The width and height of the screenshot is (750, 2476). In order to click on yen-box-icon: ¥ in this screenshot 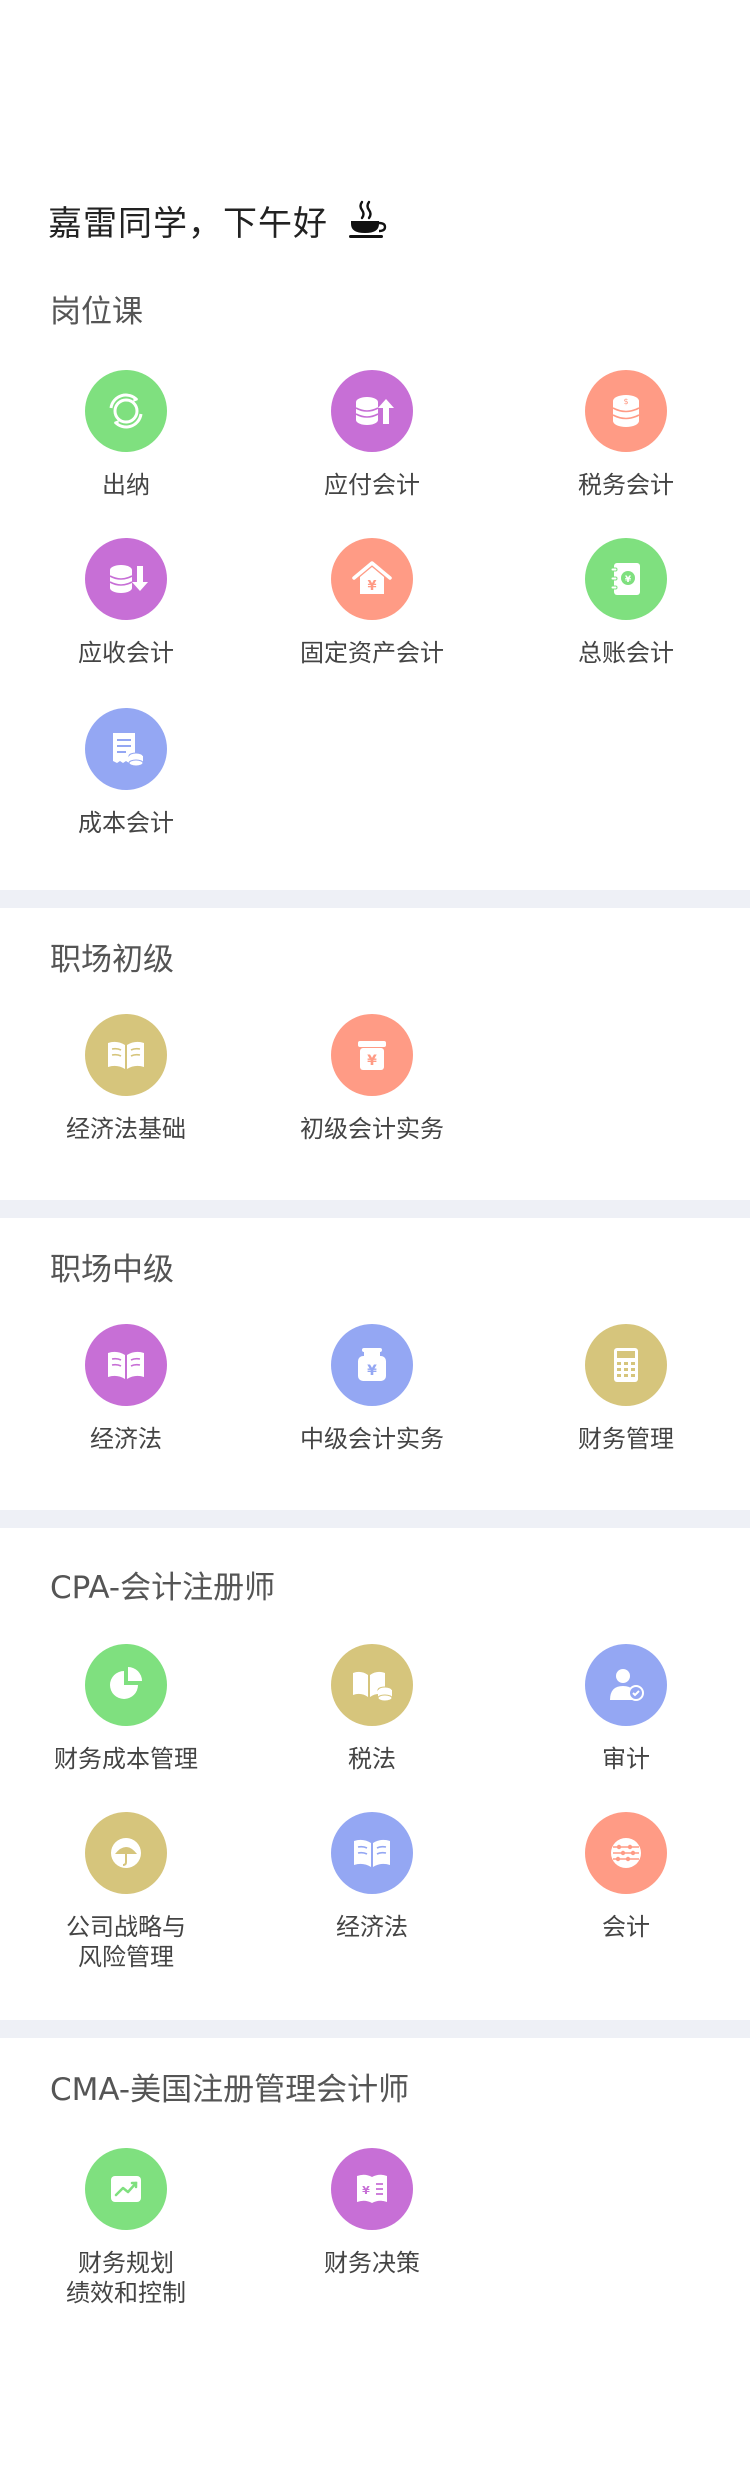, I will do `click(372, 1055)`.